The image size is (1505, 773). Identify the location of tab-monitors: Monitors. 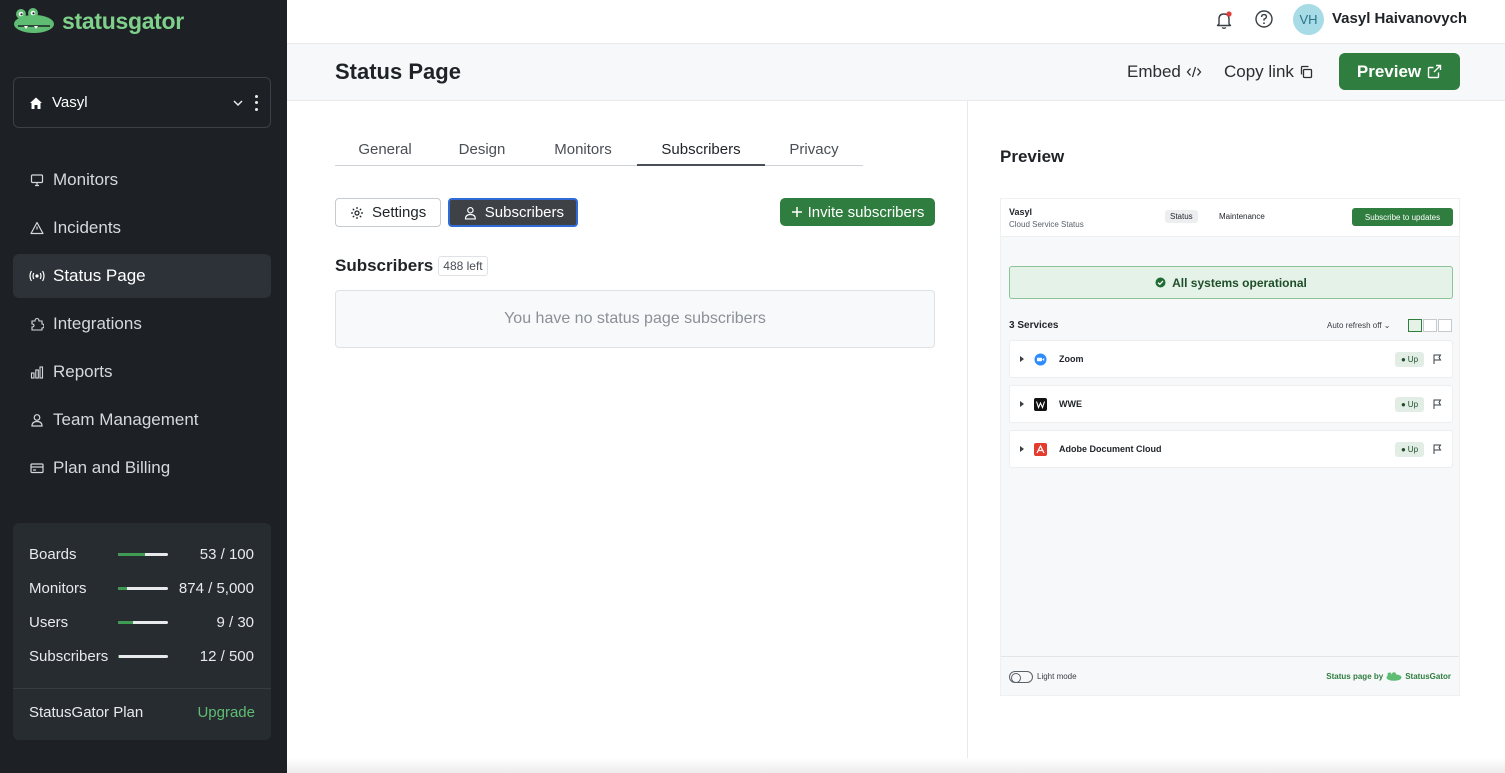
(583, 151).